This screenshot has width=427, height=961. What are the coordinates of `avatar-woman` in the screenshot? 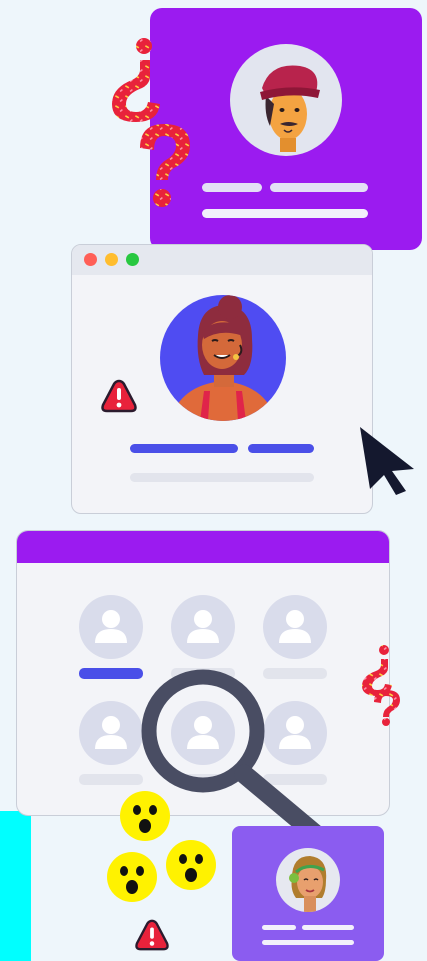 It's located at (223, 358).